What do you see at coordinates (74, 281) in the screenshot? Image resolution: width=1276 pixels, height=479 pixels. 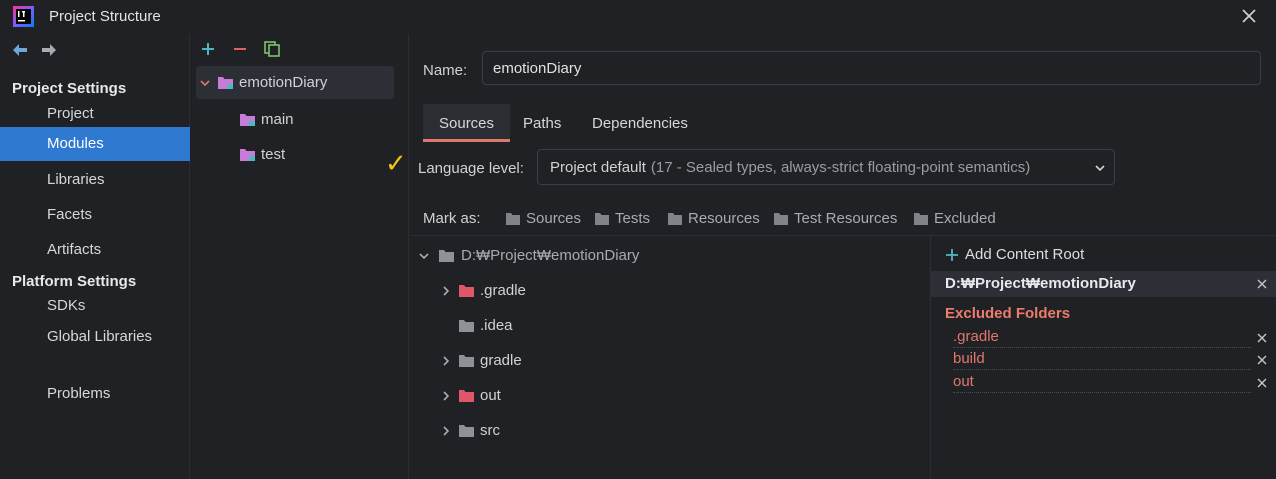 I see `platform-settings-header: Platform Settings` at bounding box center [74, 281].